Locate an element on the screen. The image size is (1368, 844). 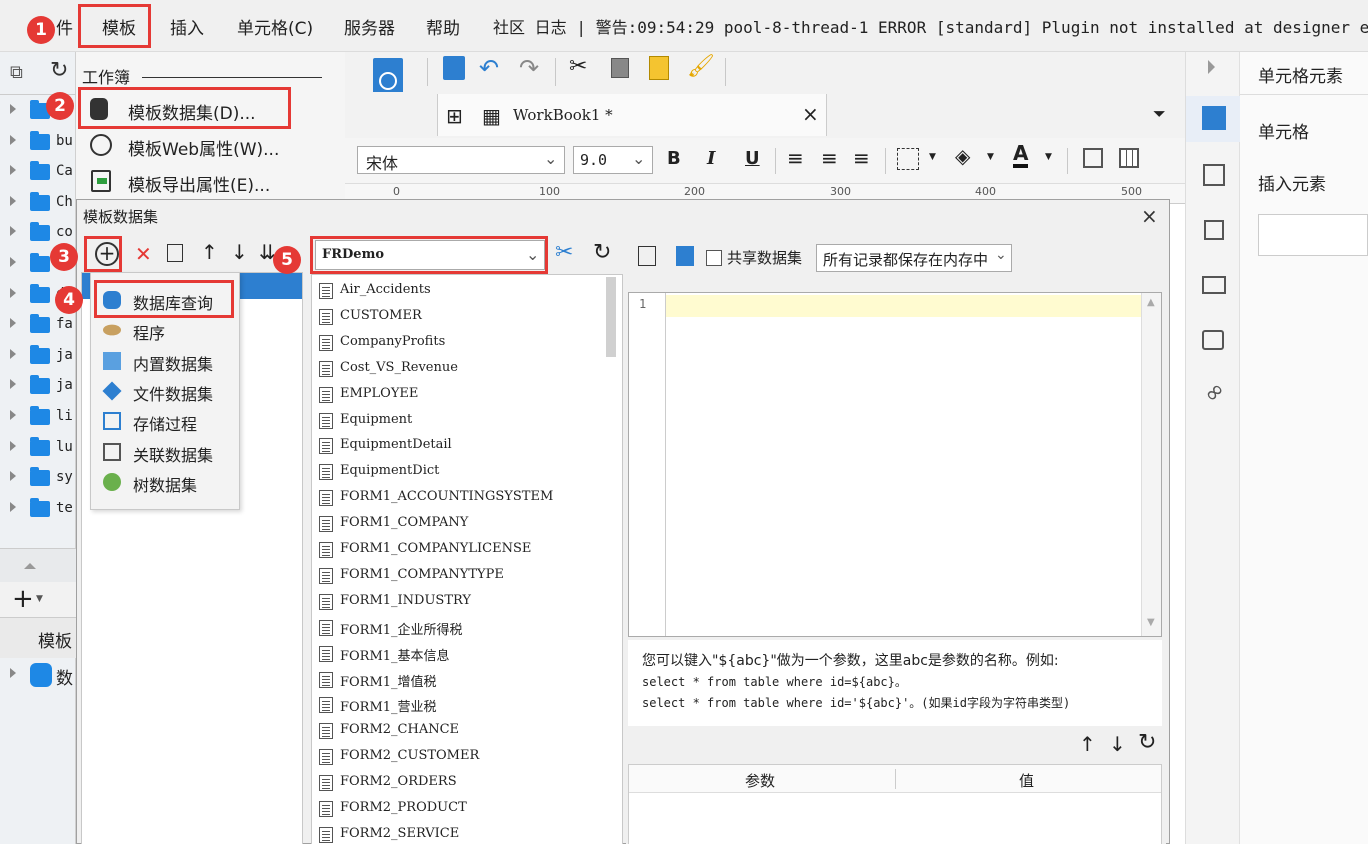
save-icon is located at coordinates (454, 68).